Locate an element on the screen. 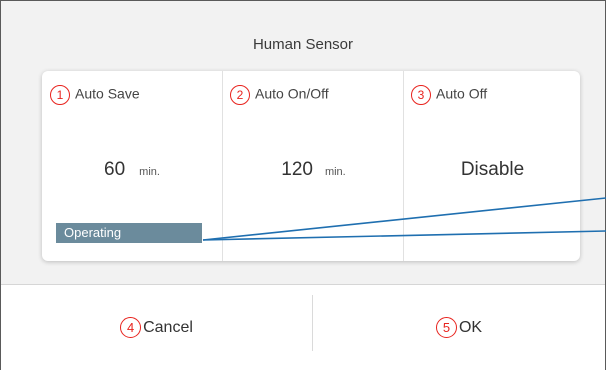  status-badge: Operating is located at coordinates (129, 233).